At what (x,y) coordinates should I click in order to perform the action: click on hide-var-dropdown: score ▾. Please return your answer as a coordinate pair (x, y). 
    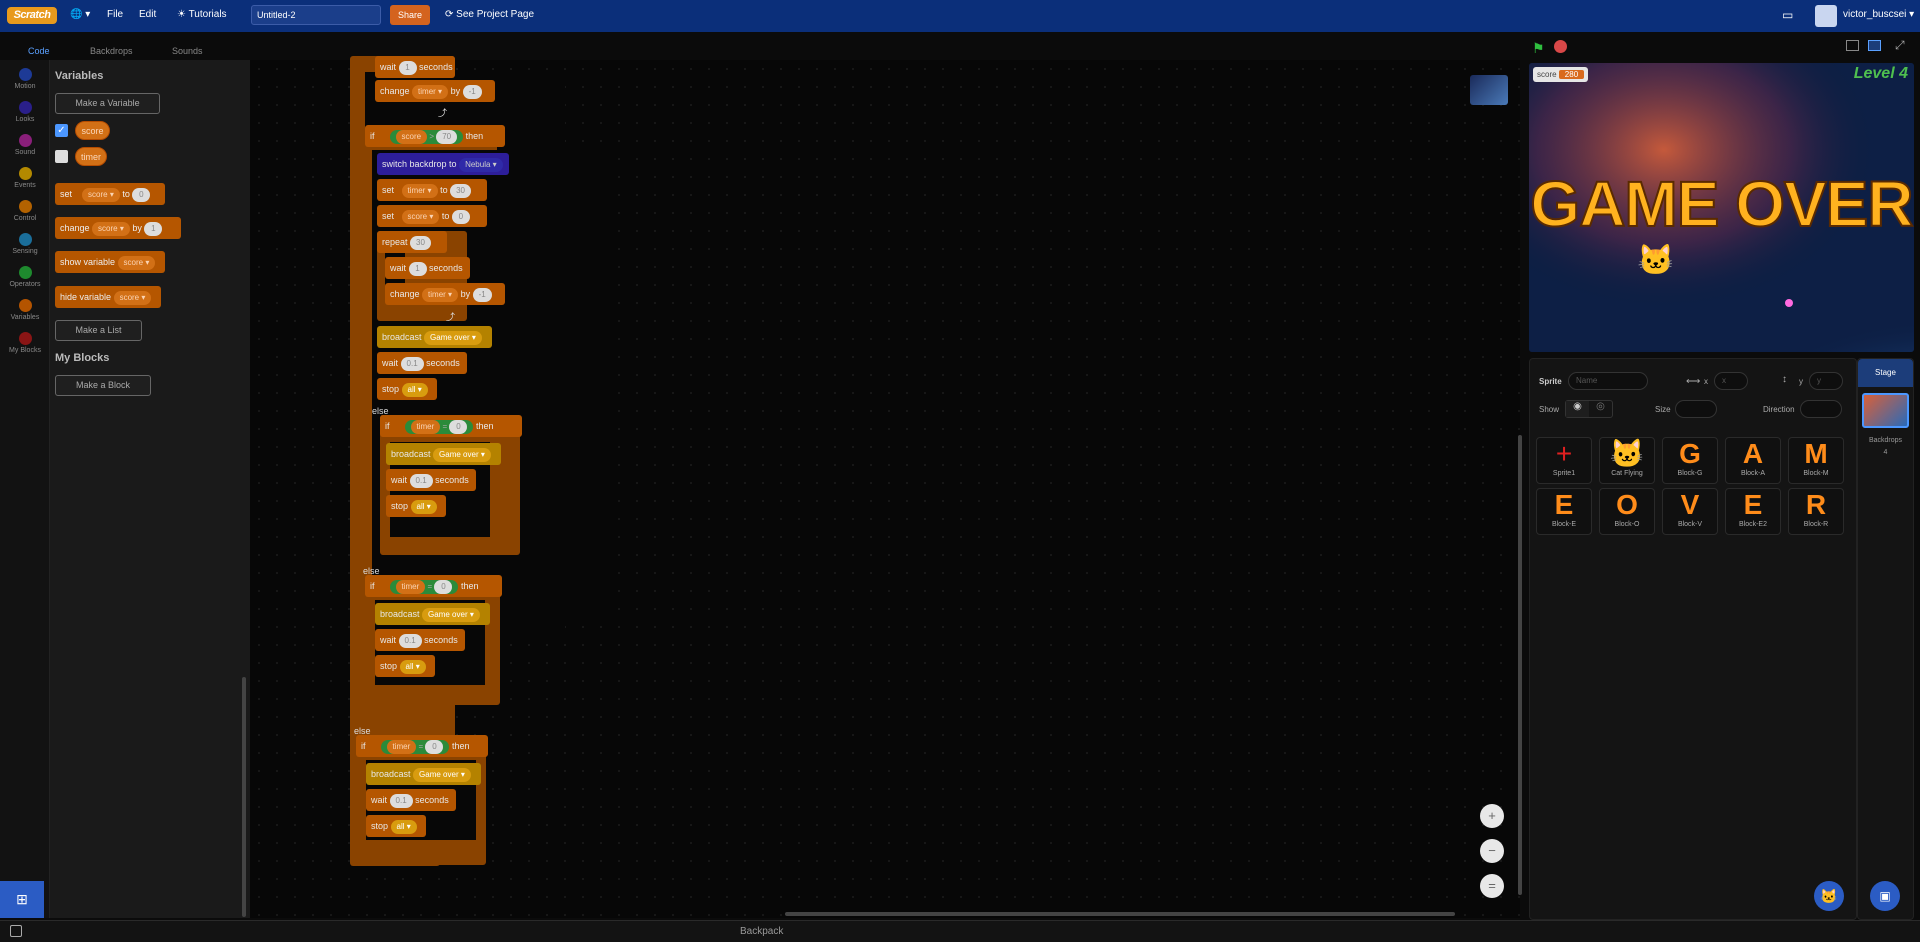
    Looking at the image, I should click on (132, 297).